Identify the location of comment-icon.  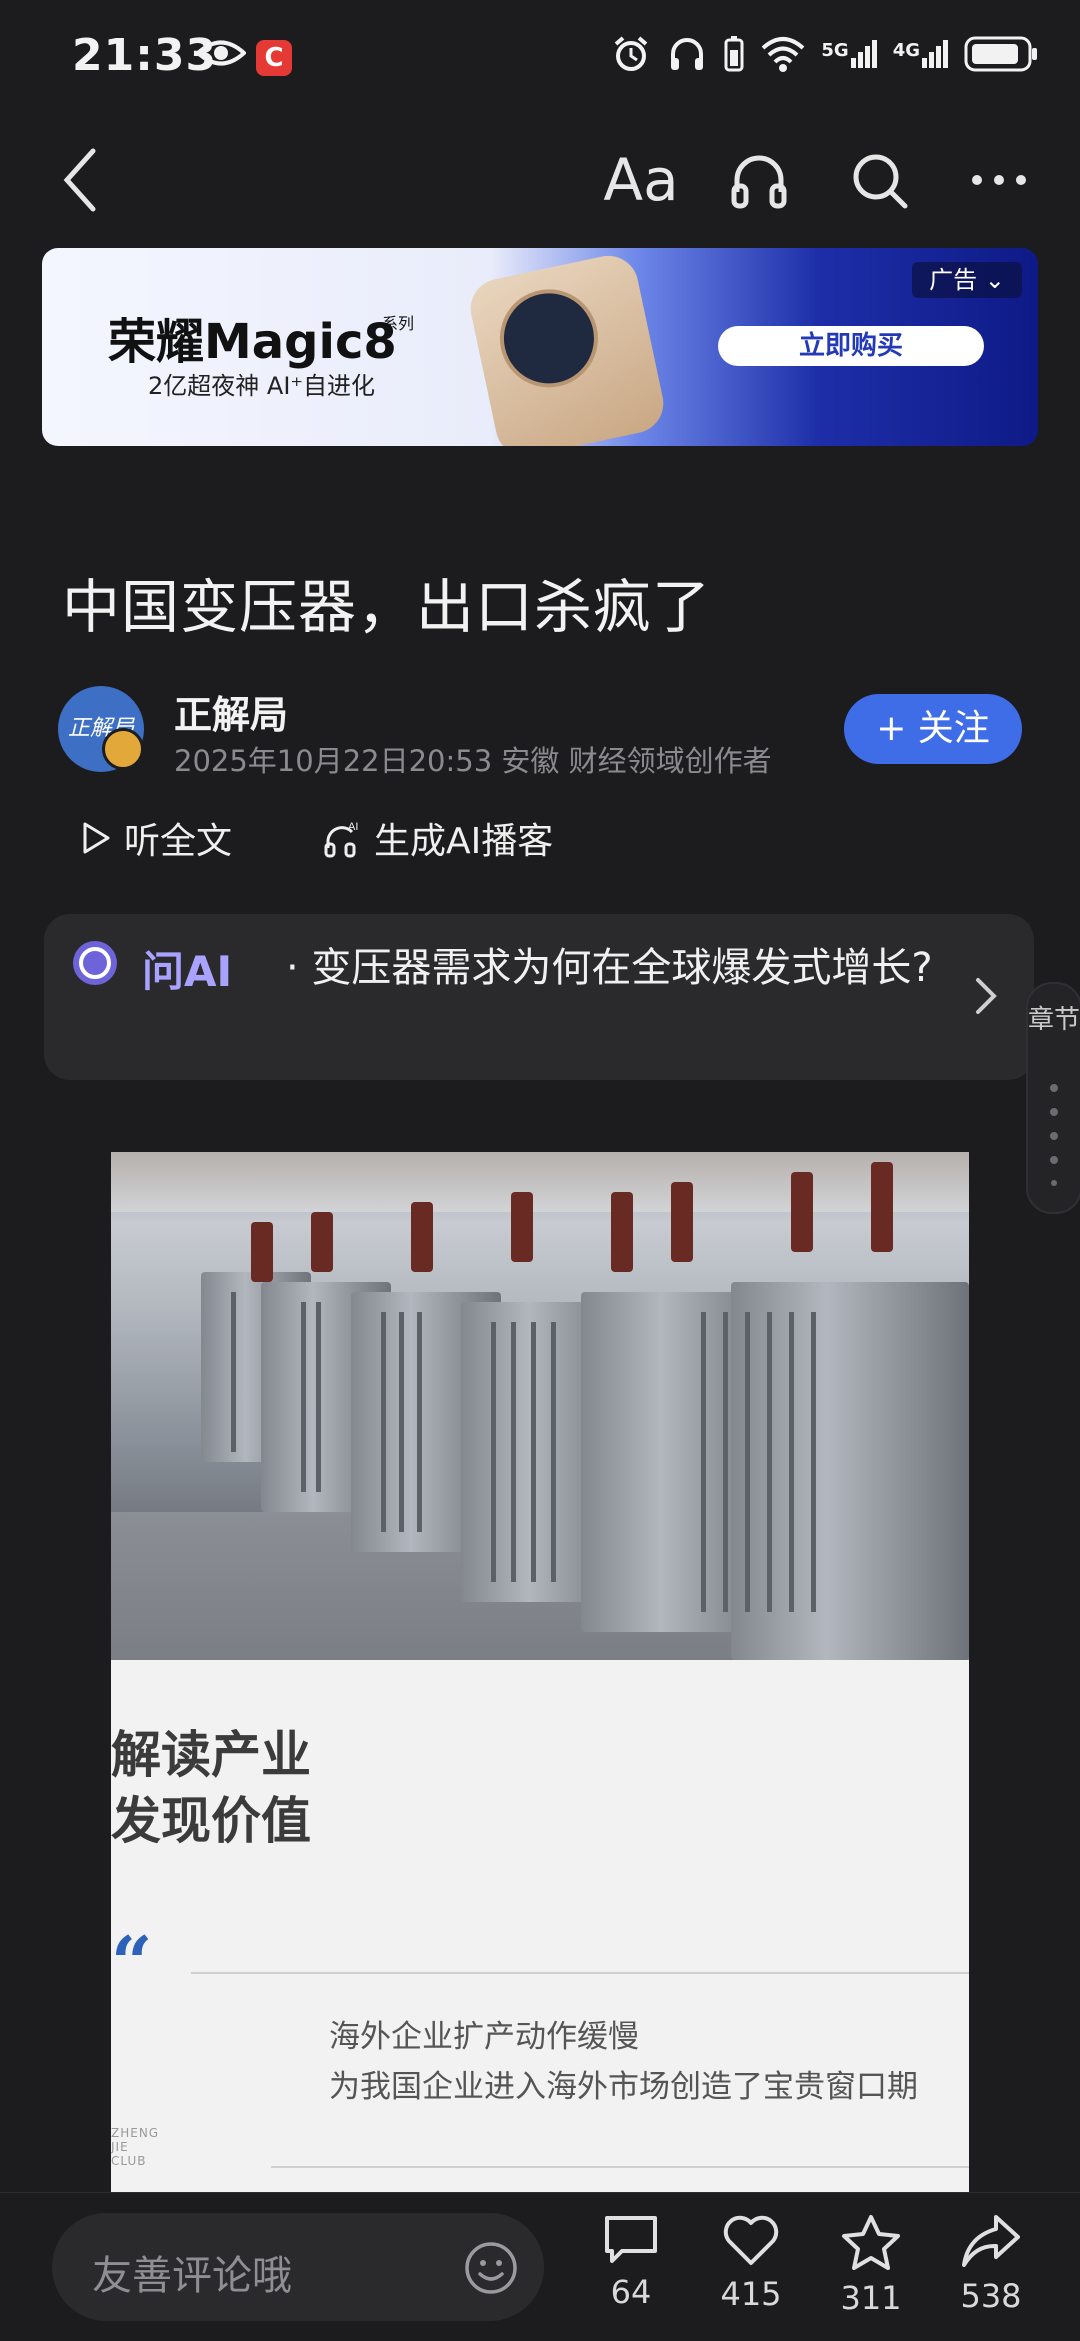
(631, 2239).